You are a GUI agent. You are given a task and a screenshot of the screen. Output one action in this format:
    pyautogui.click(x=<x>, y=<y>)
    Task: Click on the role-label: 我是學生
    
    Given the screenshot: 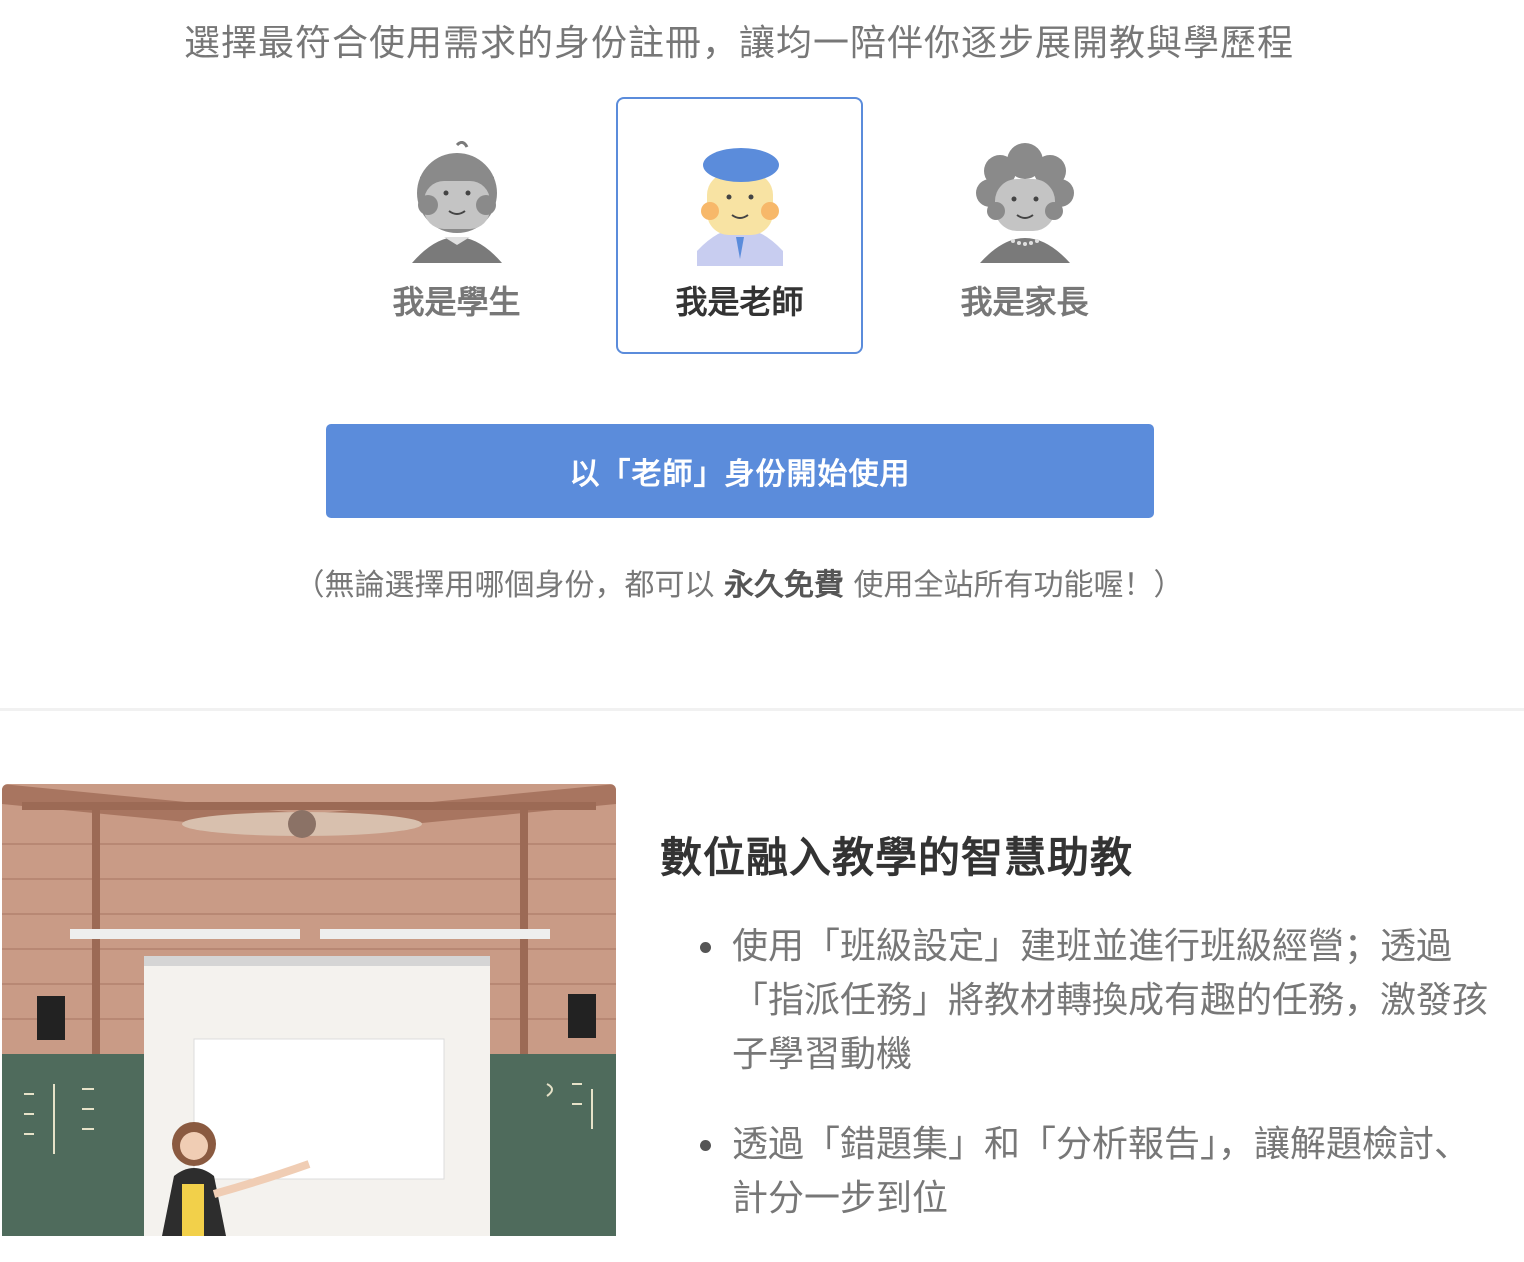 What is the action you would take?
    pyautogui.click(x=456, y=302)
    